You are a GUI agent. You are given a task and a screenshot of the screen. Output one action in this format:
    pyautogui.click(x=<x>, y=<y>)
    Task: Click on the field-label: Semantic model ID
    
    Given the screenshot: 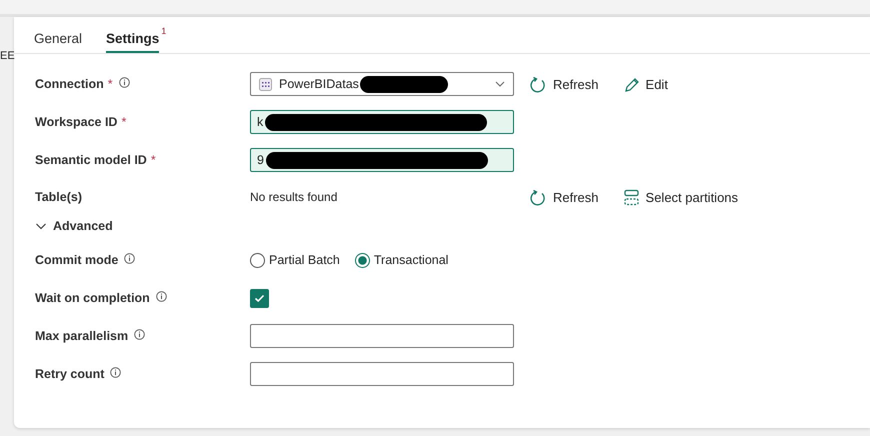 What is the action you would take?
    pyautogui.click(x=91, y=160)
    